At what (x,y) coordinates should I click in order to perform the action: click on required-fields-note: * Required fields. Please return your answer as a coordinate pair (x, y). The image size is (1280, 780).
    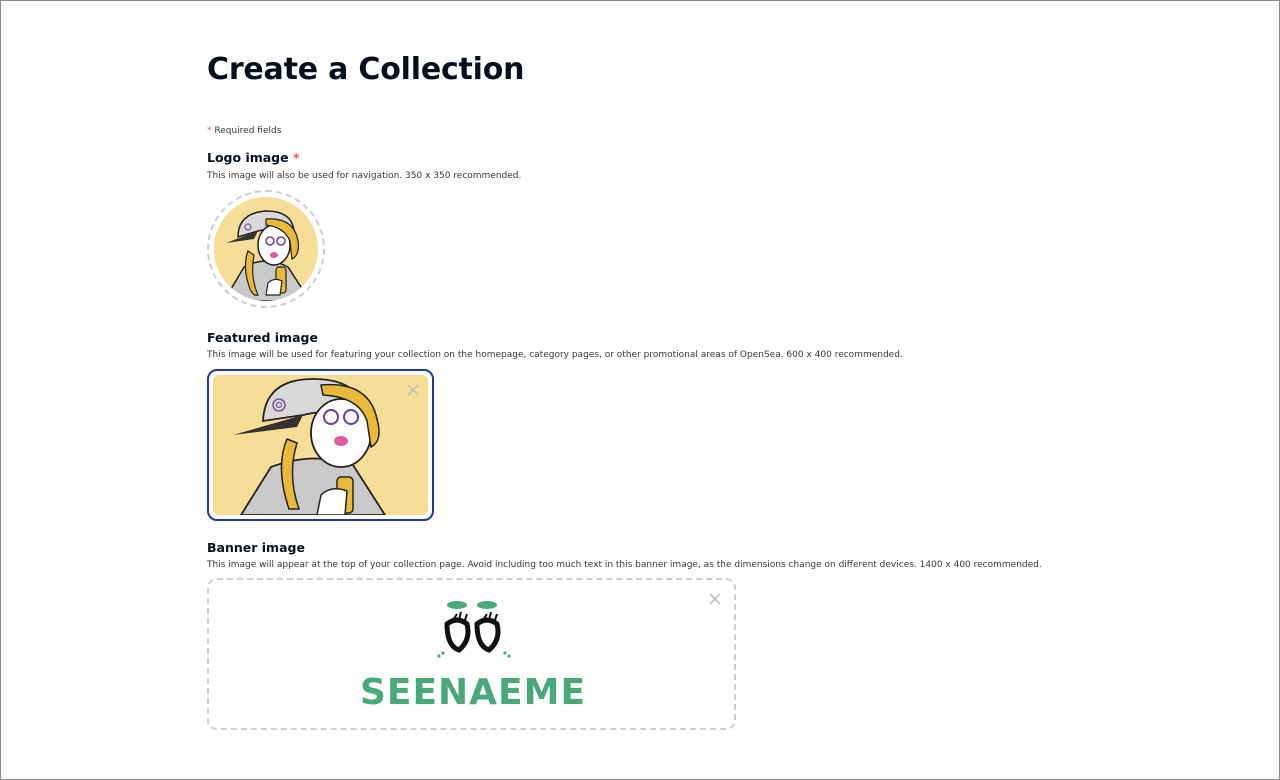
    Looking at the image, I should click on (244, 131).